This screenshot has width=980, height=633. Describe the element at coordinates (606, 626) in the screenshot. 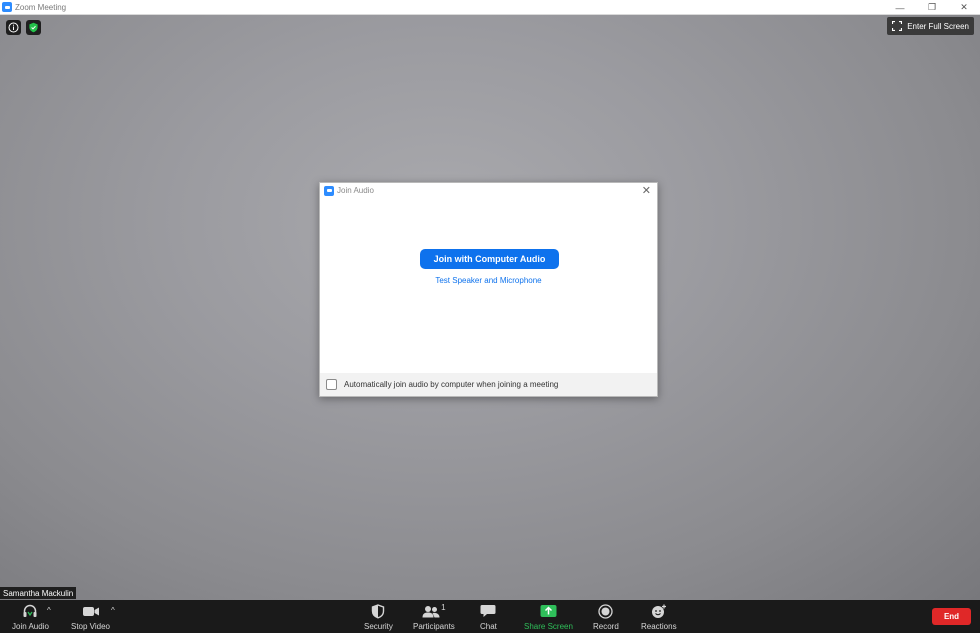

I see `record-label: Record` at that location.